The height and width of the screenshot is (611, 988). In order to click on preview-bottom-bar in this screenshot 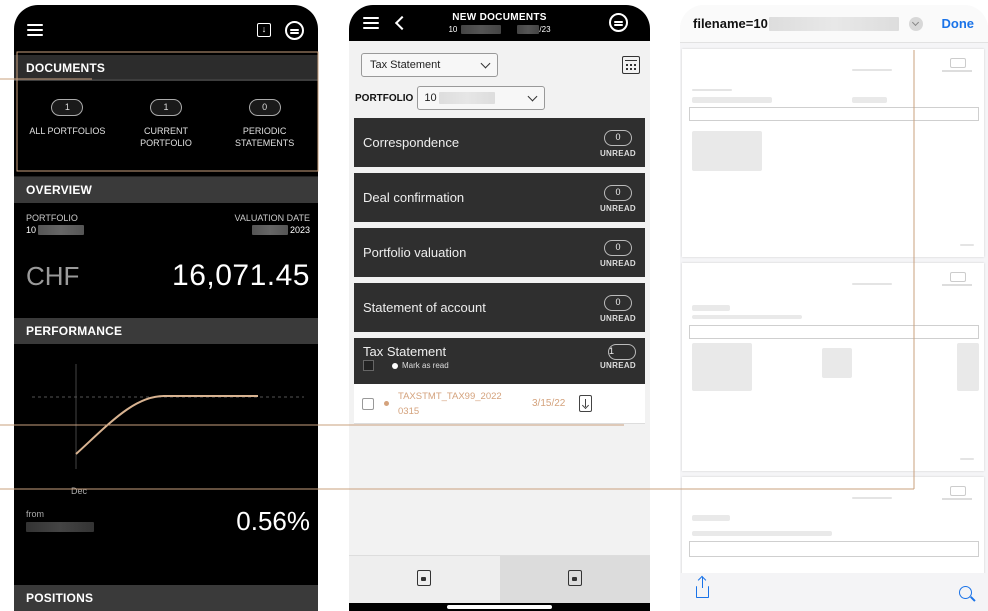, I will do `click(834, 592)`.